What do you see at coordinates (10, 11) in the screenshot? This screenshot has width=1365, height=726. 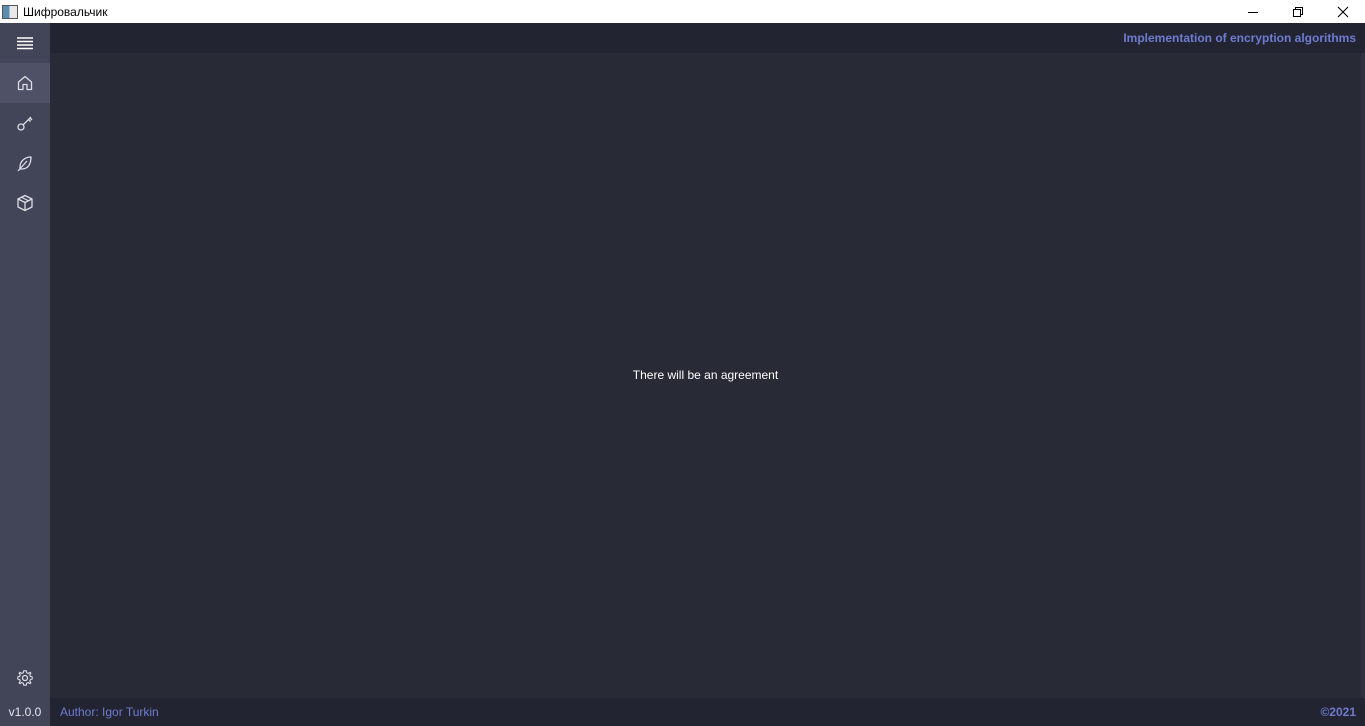 I see `app-icon` at bounding box center [10, 11].